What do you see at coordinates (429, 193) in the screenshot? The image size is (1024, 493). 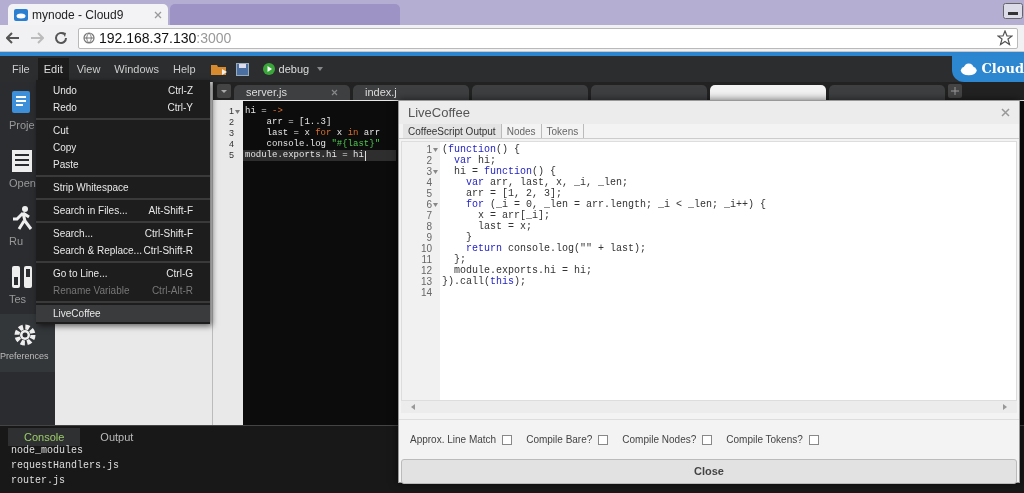 I see `line-number: 5` at bounding box center [429, 193].